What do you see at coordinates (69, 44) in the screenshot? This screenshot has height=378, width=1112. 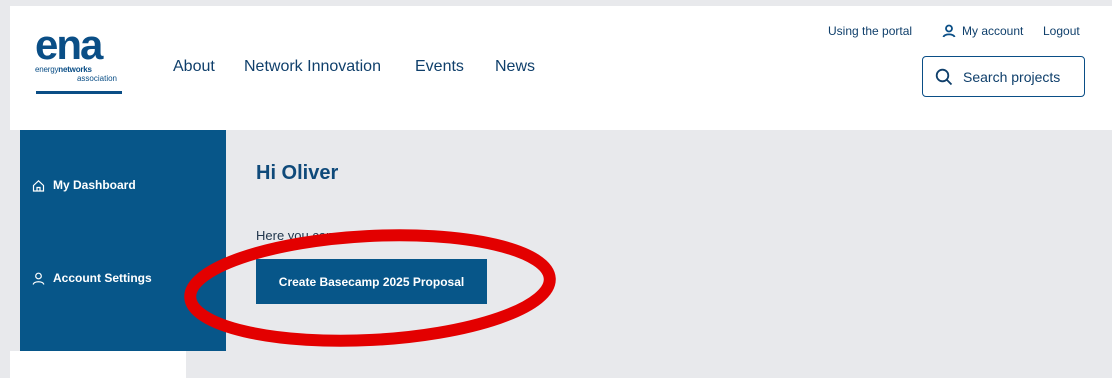 I see `logo-mark: ena` at bounding box center [69, 44].